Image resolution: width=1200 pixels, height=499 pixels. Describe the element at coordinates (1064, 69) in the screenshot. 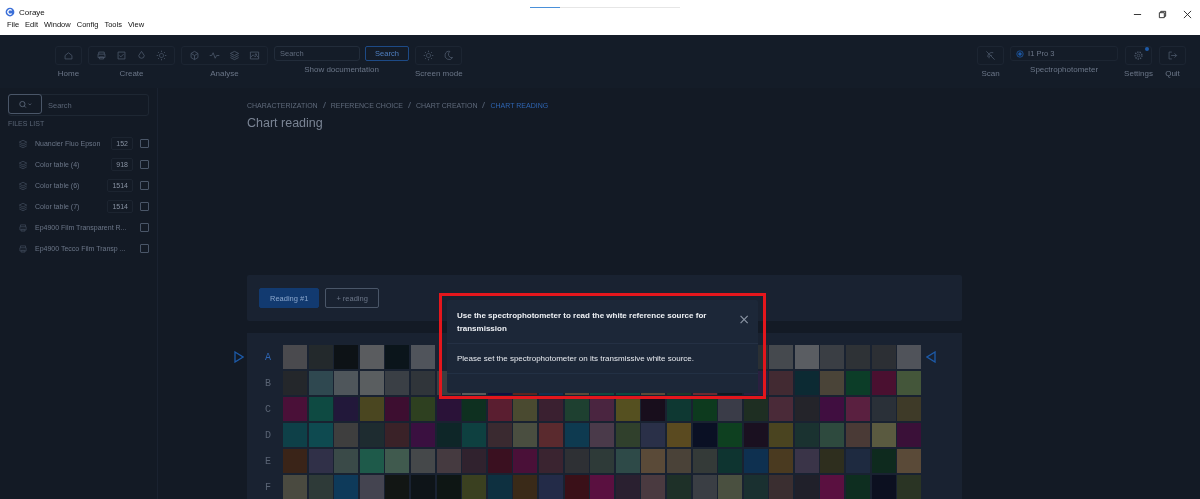

I see `toolbar-label: Spectrophotometer` at that location.